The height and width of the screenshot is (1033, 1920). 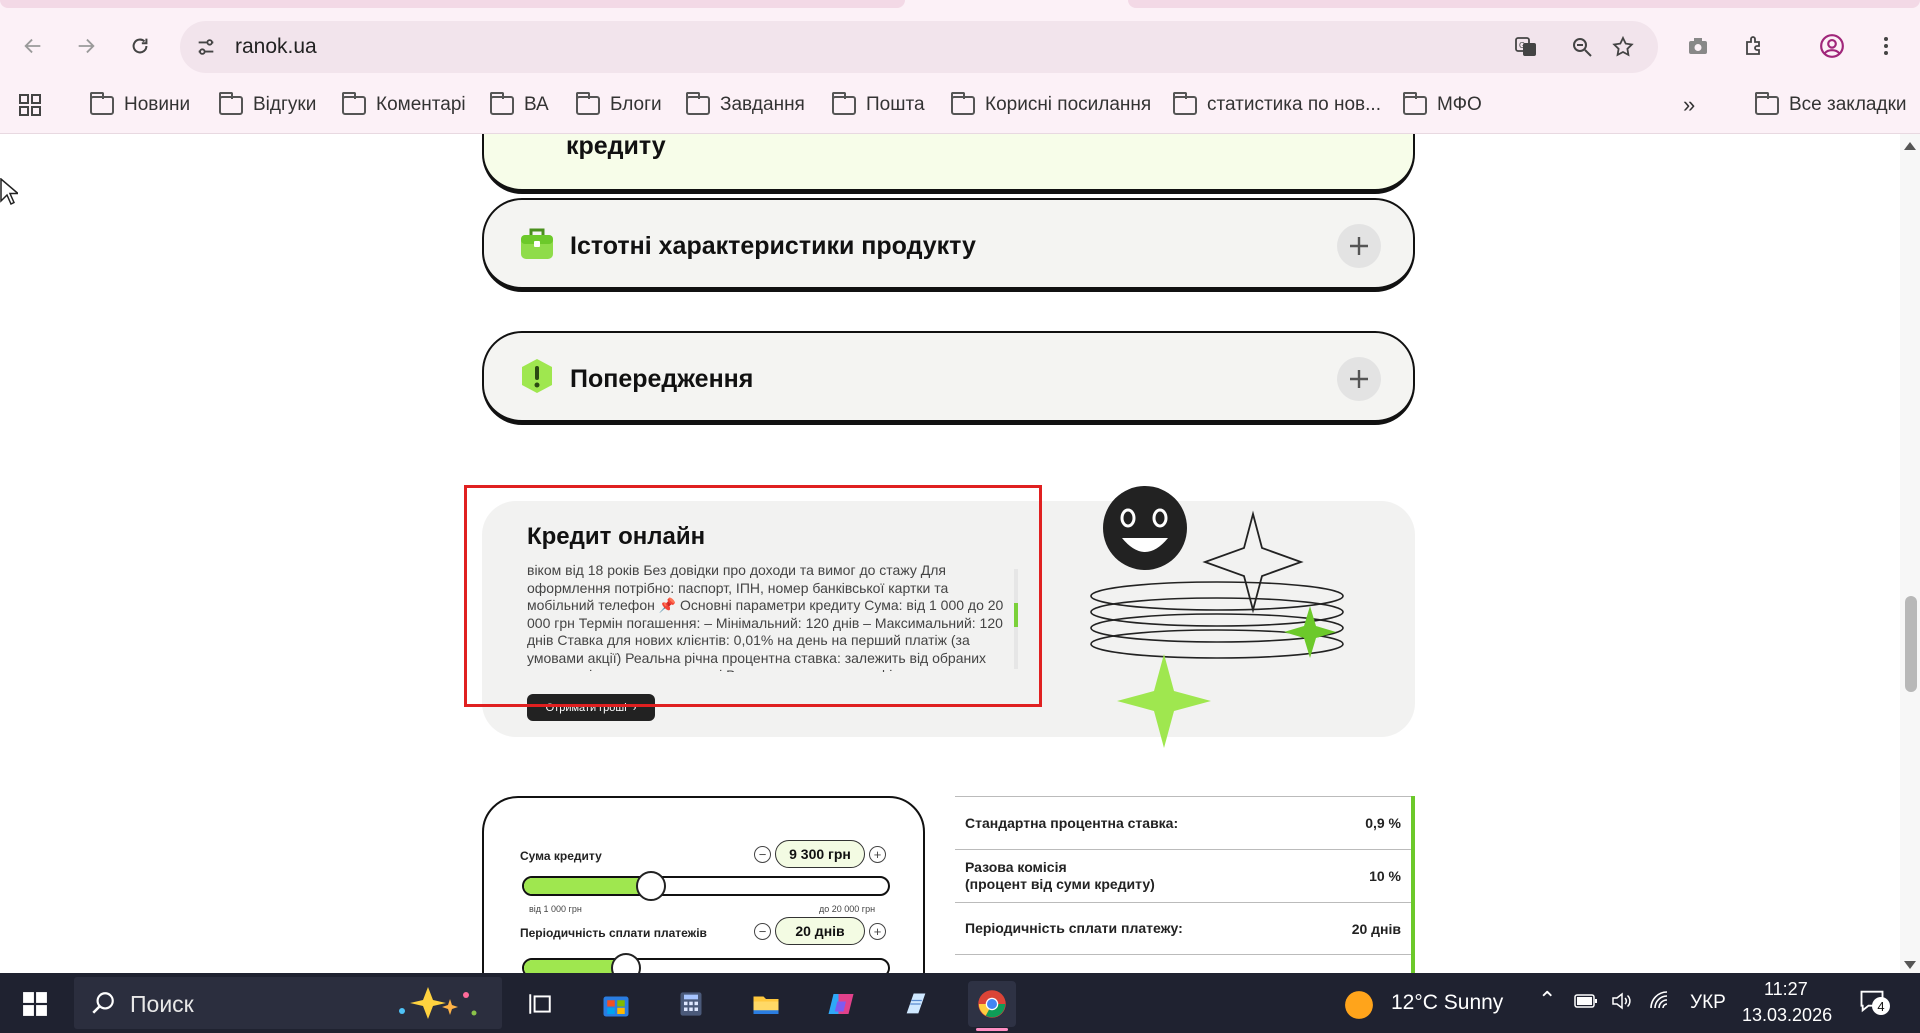 I want to click on scroll-up-arrow-icon, so click(x=1910, y=146).